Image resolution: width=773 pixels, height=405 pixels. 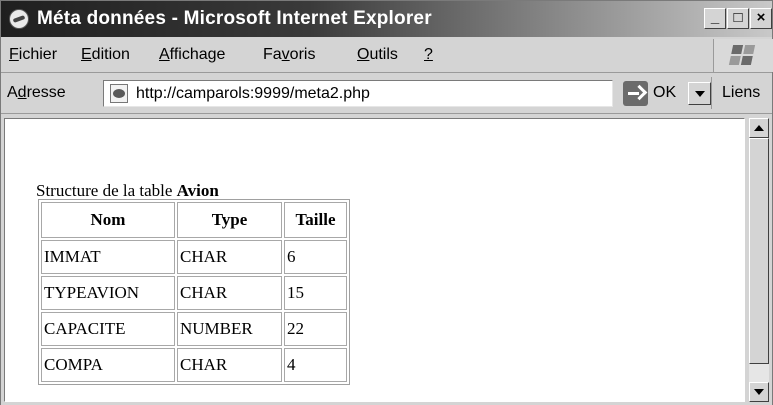 I want to click on scroll-down-button, so click(x=759, y=392).